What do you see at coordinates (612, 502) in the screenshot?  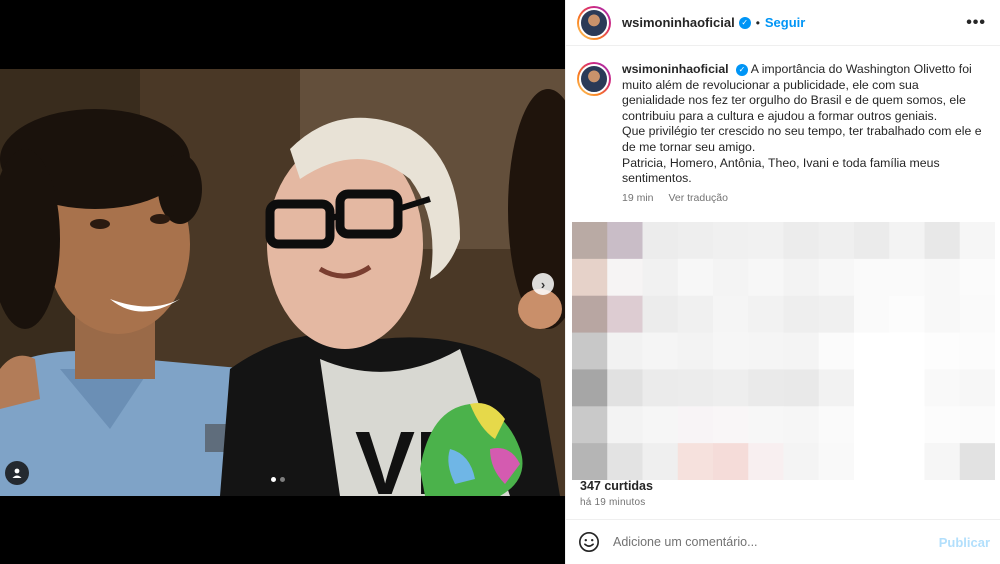 I see `post-date: há 19 minutos` at bounding box center [612, 502].